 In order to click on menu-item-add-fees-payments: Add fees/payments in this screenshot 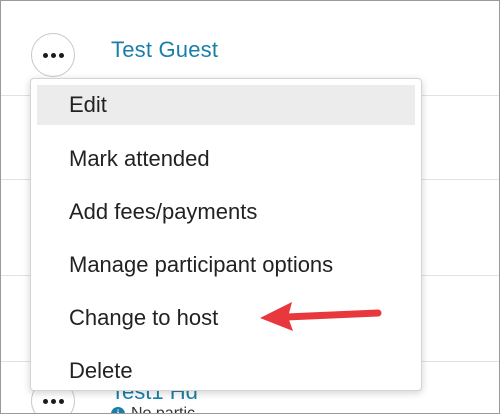, I will do `click(226, 211)`.